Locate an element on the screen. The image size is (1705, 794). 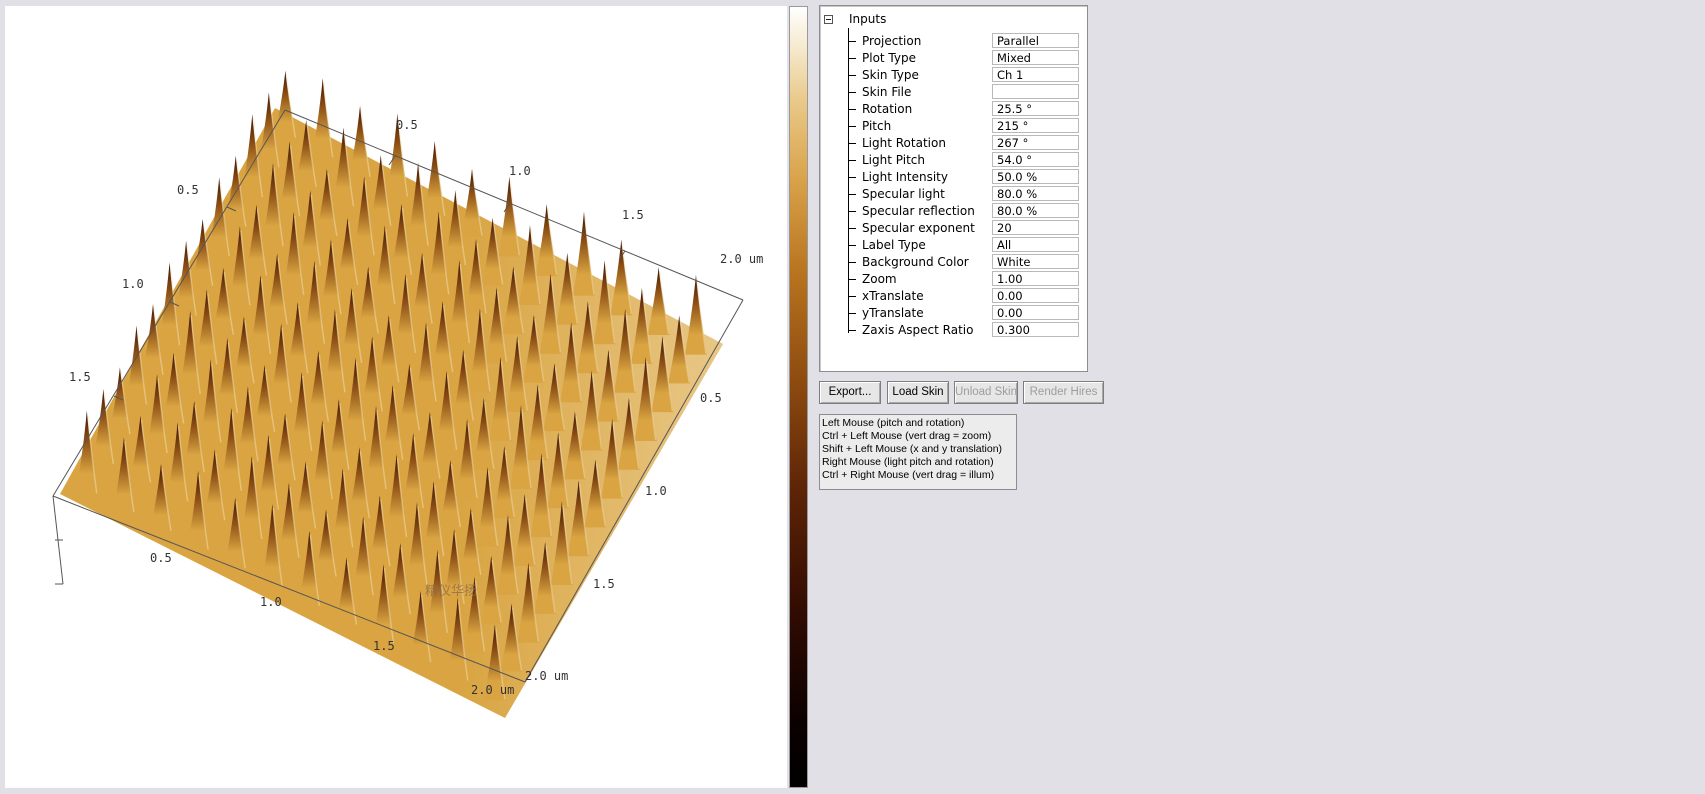
left-axis-tick-label: 1.0 is located at coordinates (133, 284).